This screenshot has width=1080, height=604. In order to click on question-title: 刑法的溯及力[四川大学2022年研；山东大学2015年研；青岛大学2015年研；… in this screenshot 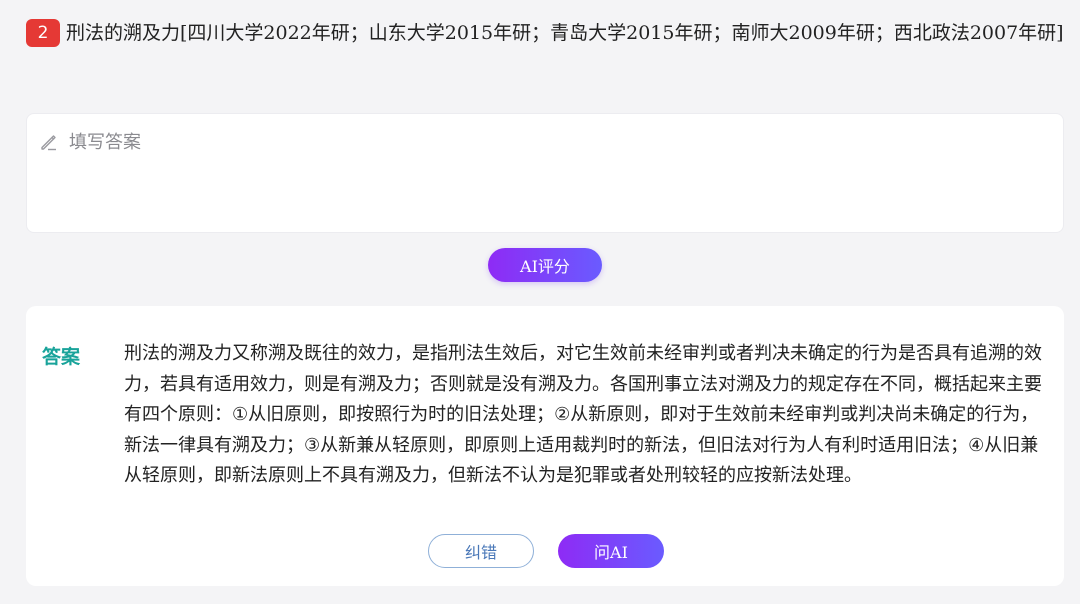, I will do `click(565, 33)`.